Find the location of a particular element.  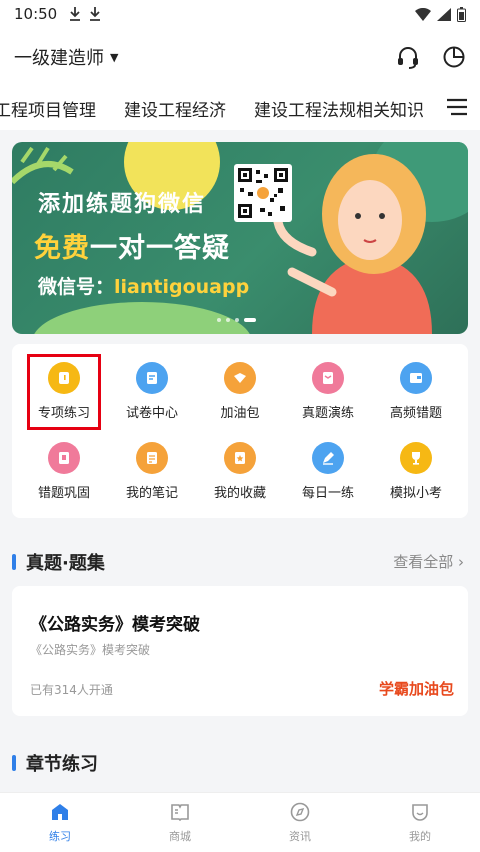

nav-label: 商城 is located at coordinates (180, 836).